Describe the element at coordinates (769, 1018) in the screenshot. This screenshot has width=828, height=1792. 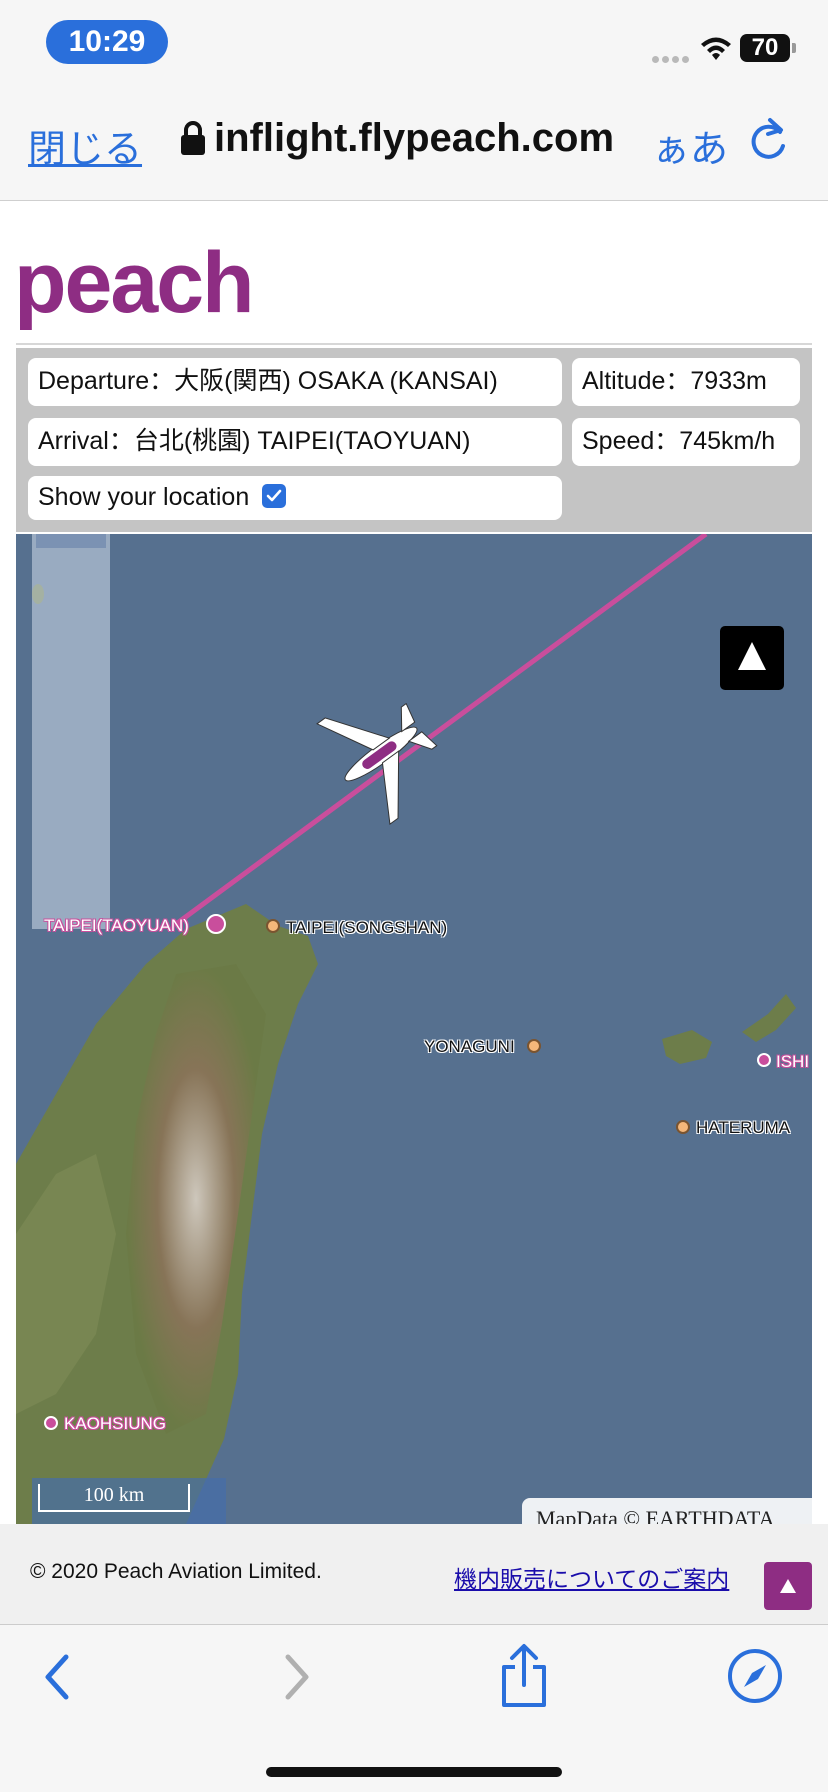
I see `ishigaki-island` at that location.